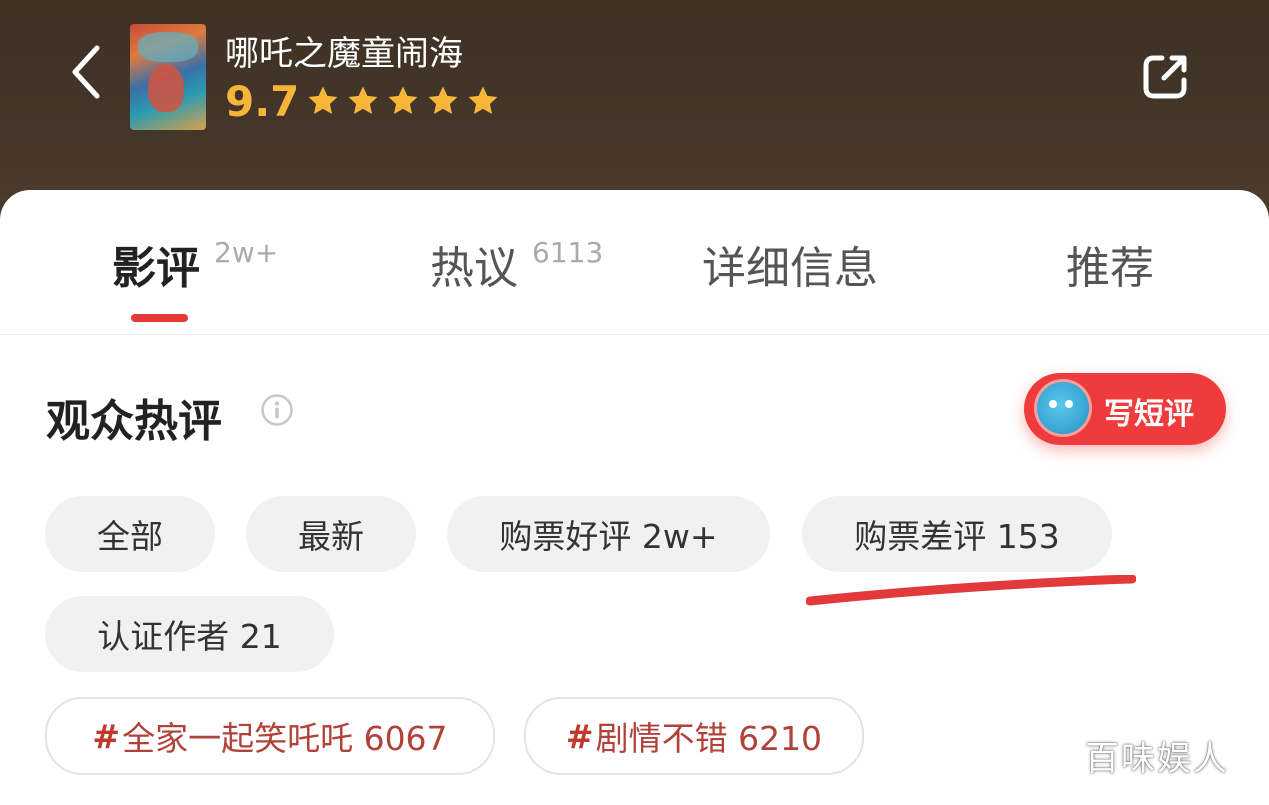 This screenshot has height=805, width=1269. What do you see at coordinates (159, 318) in the screenshot?
I see `active-tab-indicator` at bounding box center [159, 318].